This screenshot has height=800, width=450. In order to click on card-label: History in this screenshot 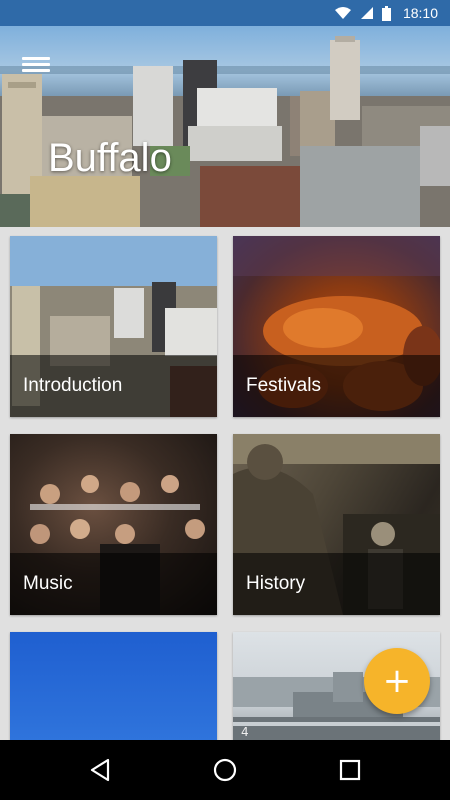, I will do `click(276, 583)`.